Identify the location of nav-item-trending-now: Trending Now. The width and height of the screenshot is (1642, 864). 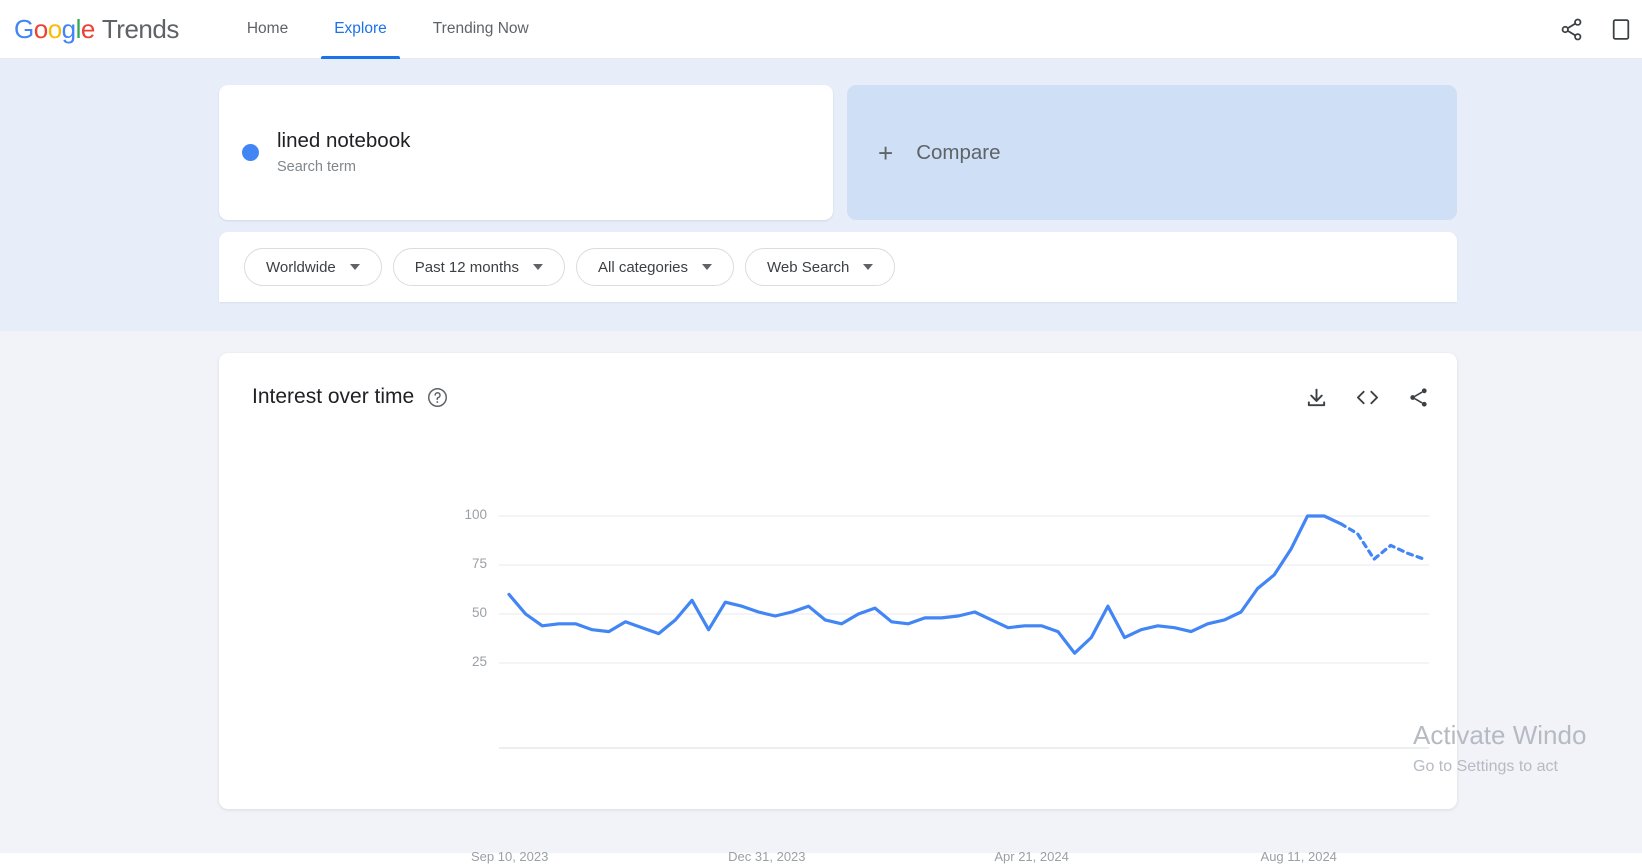
(481, 29).